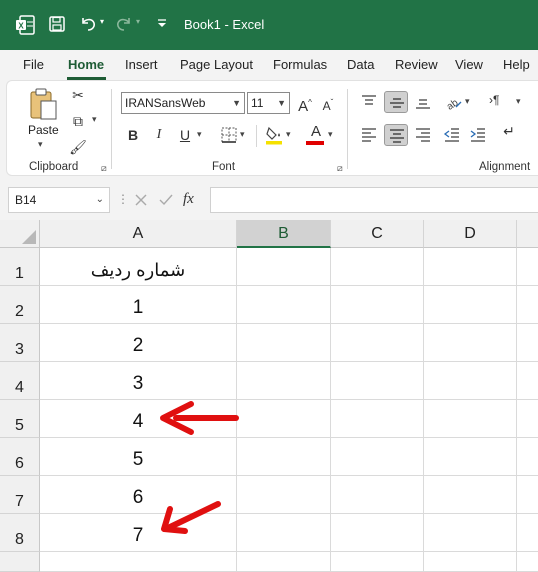 The image size is (538, 572). Describe the element at coordinates (138, 533) in the screenshot. I see `cell-a8: 7` at that location.